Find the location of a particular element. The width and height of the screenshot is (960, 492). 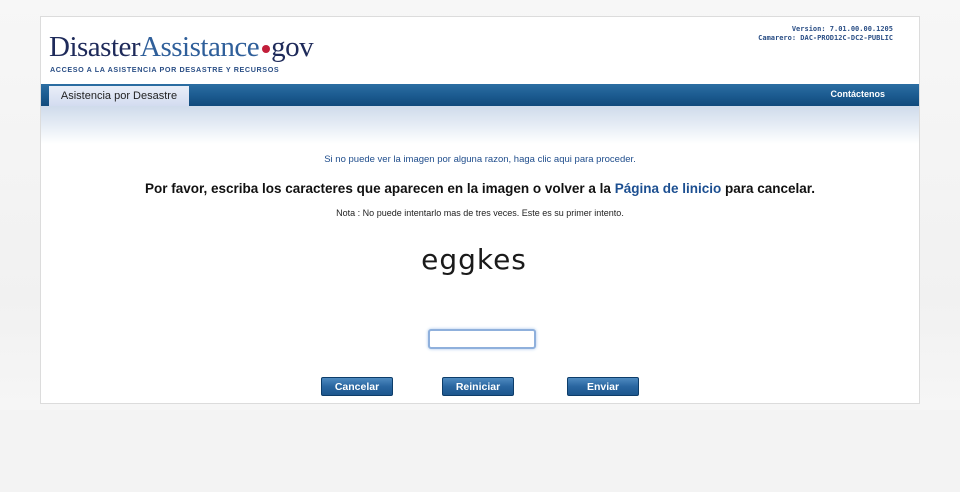

logo-word-disaster: Disaster is located at coordinates (95, 47).